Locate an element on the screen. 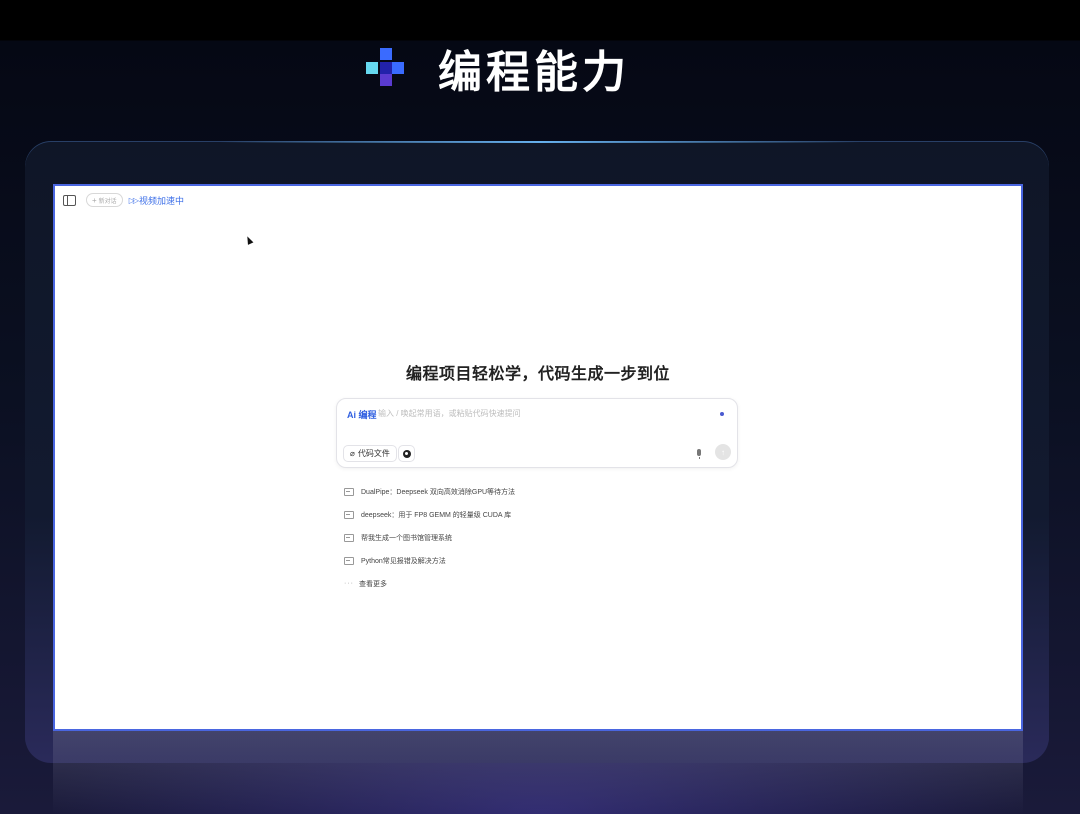 The height and width of the screenshot is (814, 1080). new-chat-button: + 新对话 is located at coordinates (104, 200).